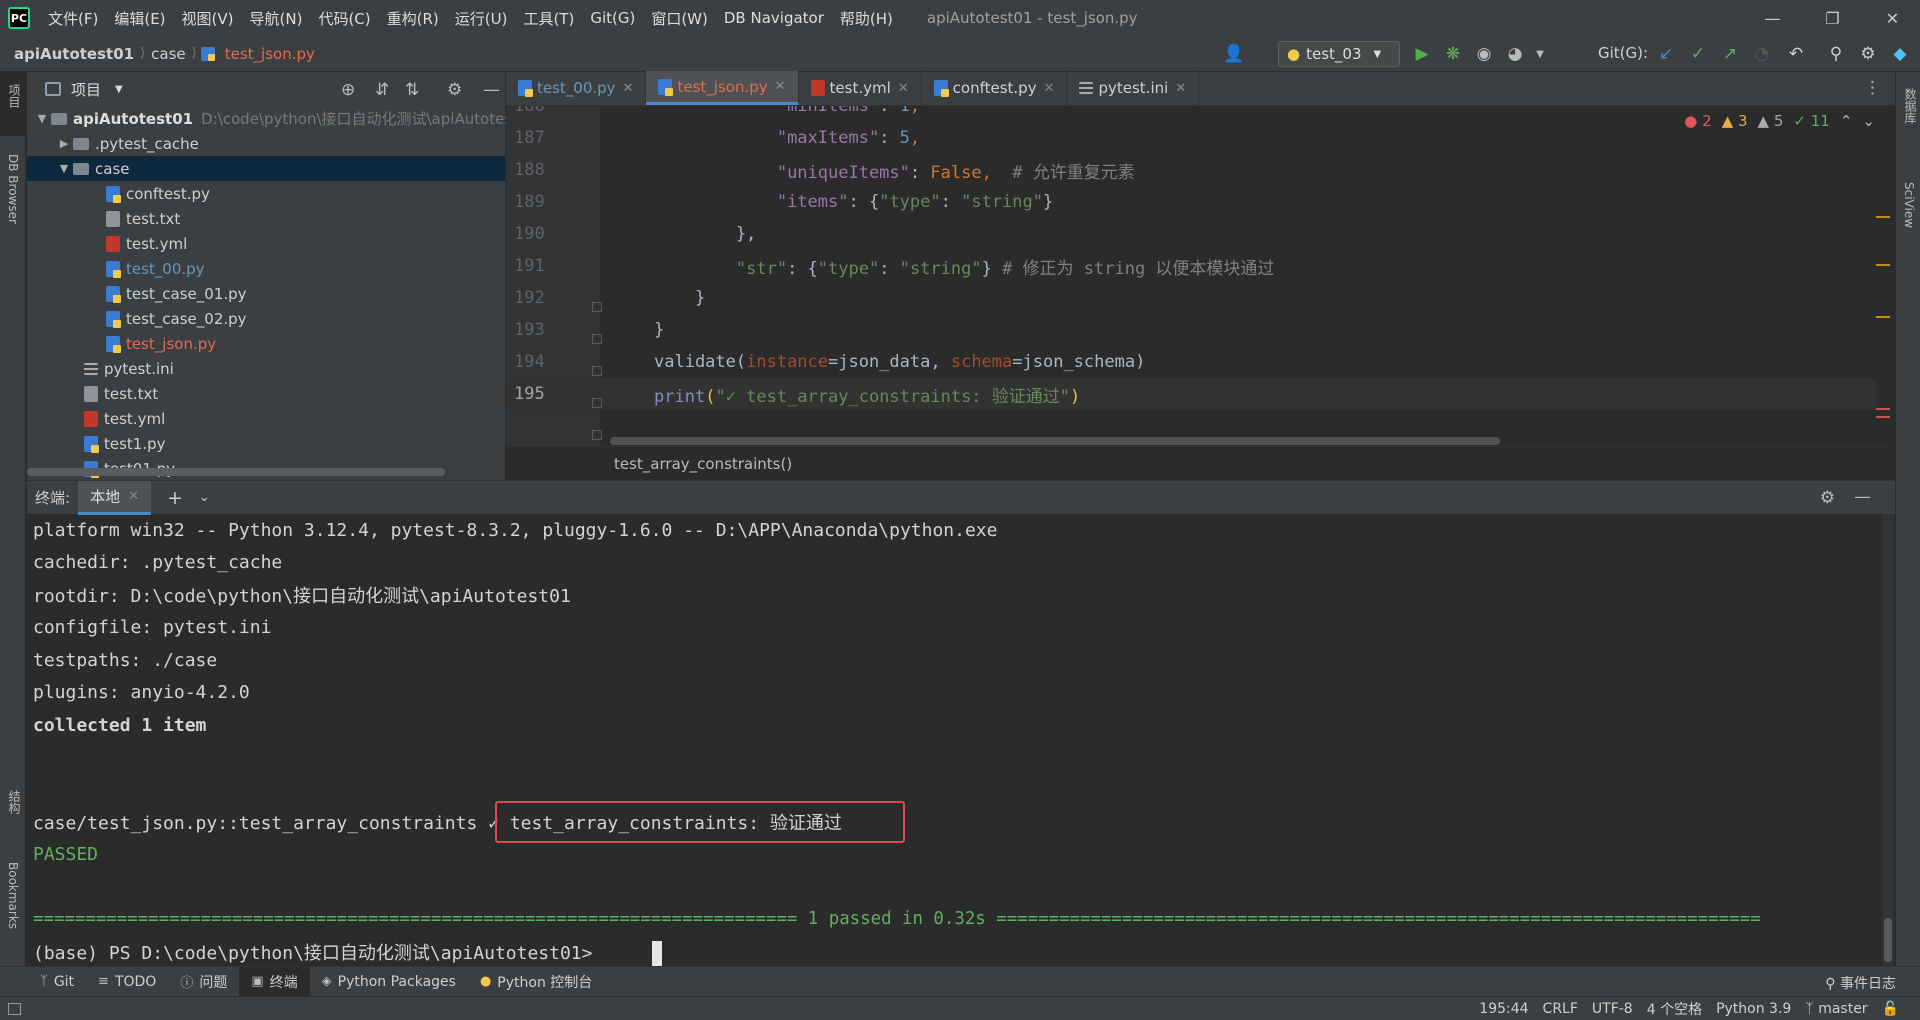 This screenshot has width=1920, height=1020. Describe the element at coordinates (481, 18) in the screenshot. I see `menu-run: 运行(U)` at that location.